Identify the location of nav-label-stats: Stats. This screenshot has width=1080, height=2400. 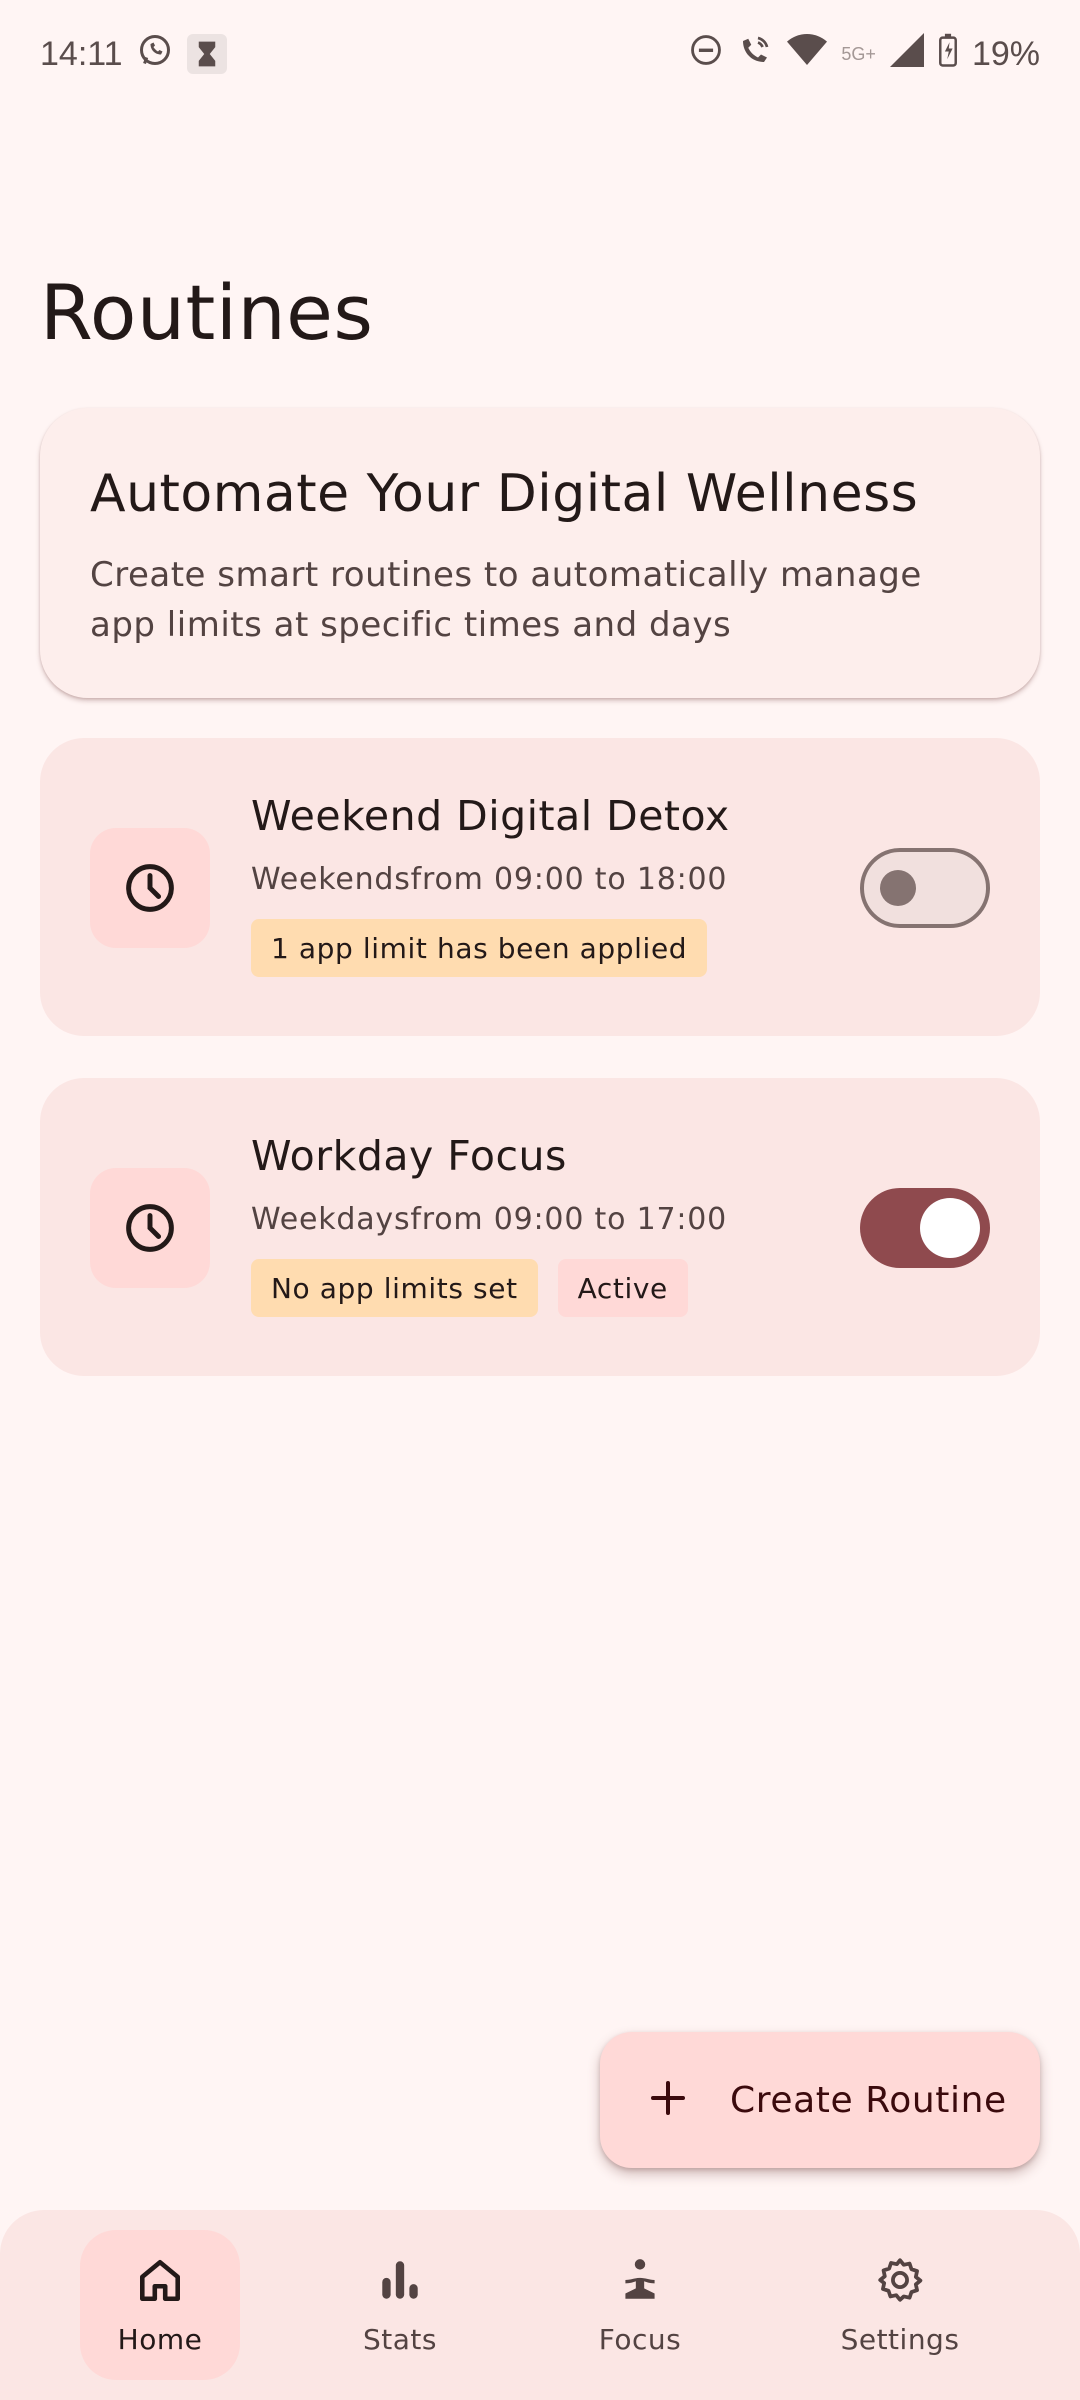
(400, 2339).